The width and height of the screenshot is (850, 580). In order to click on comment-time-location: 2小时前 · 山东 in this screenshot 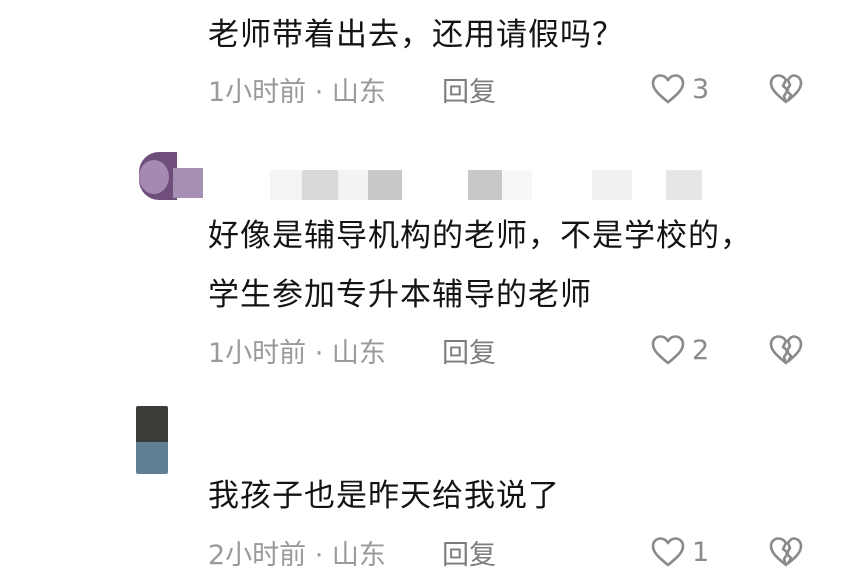, I will do `click(297, 555)`.